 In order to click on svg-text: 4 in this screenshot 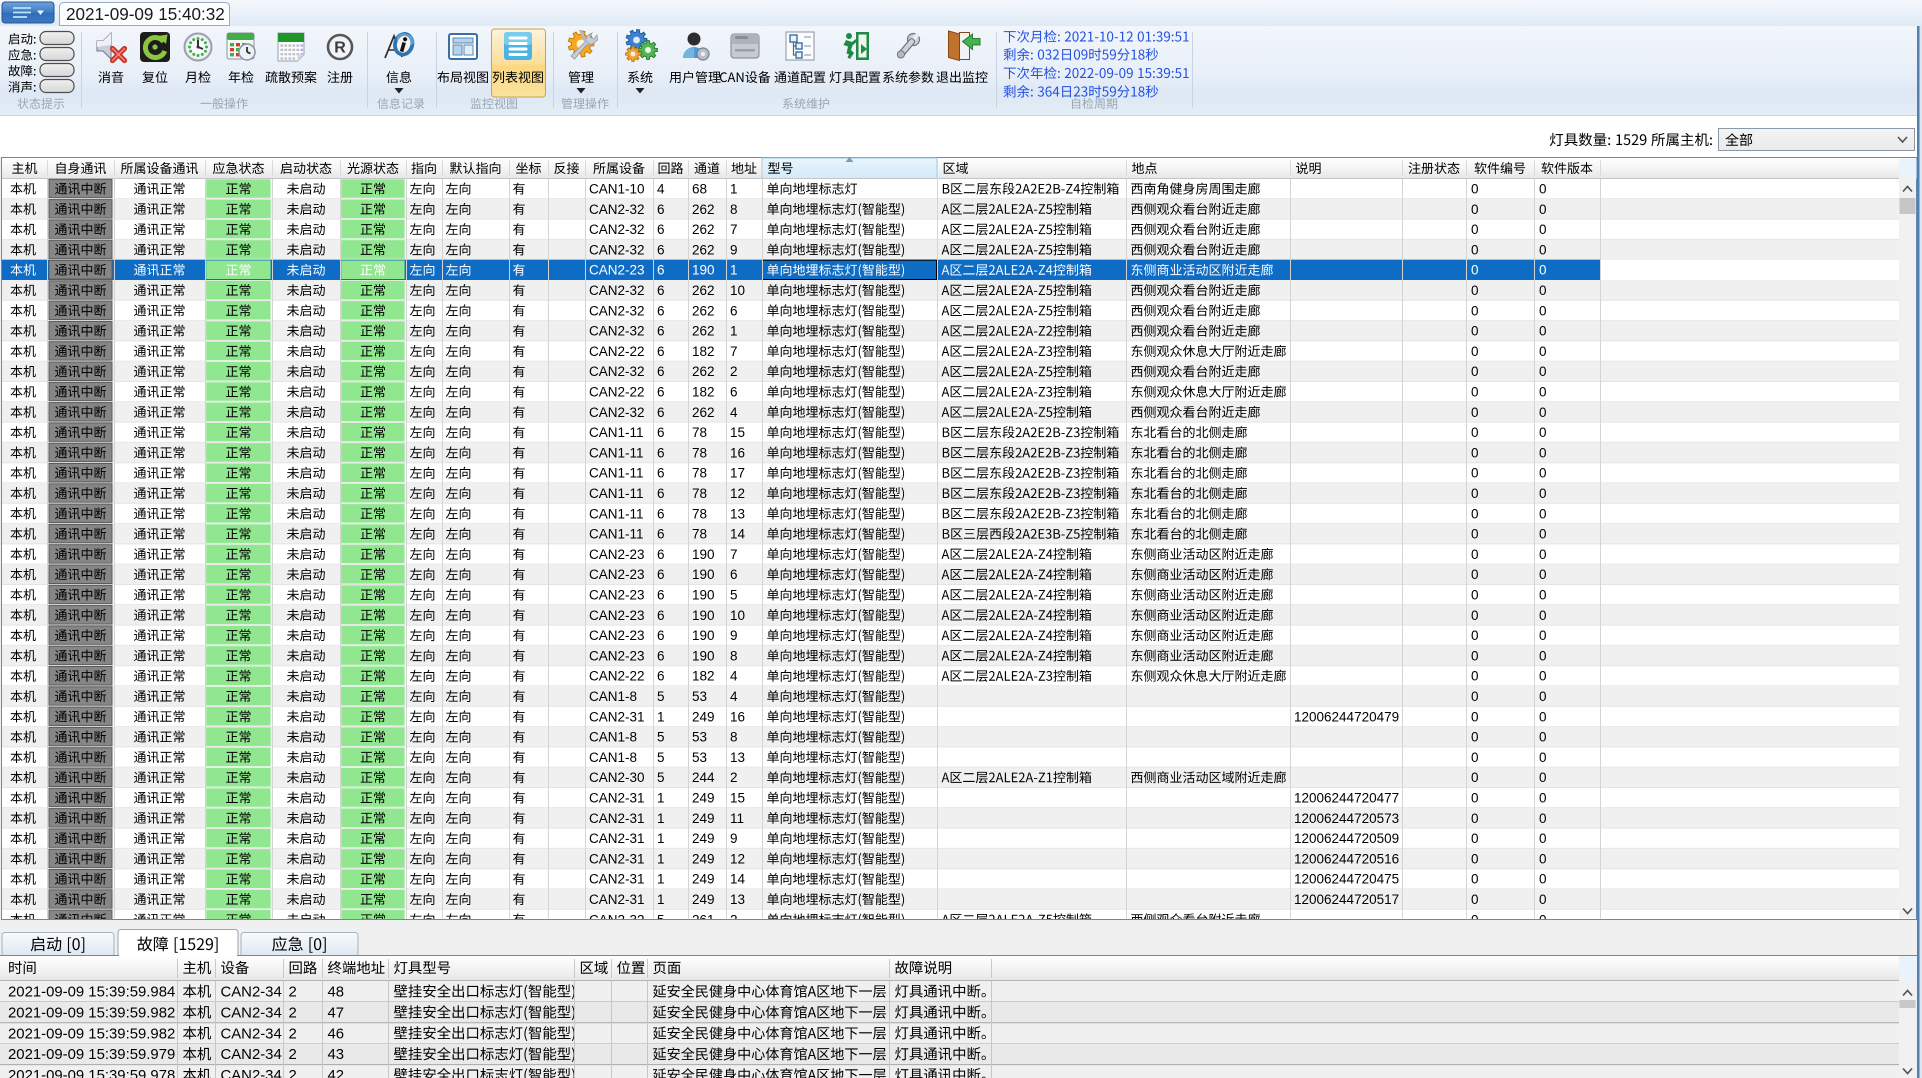, I will do `click(734, 412)`.